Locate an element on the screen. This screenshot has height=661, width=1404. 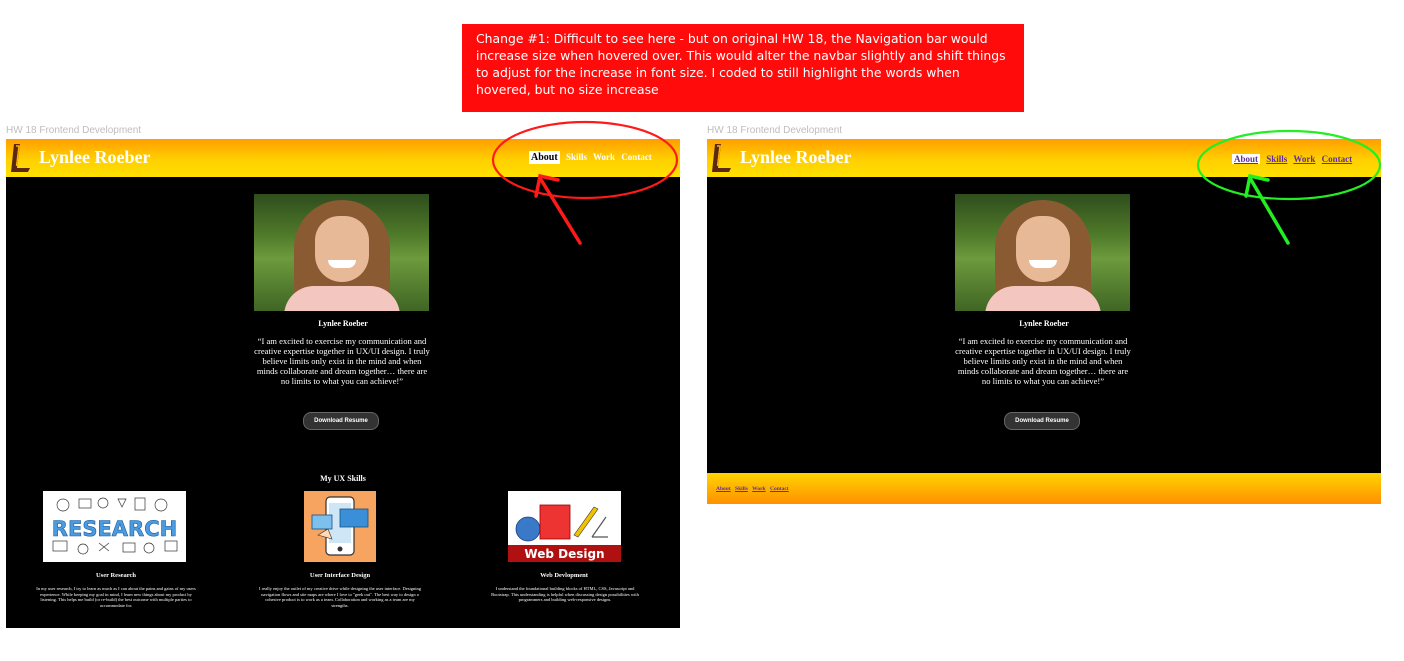
footer-work-link: Work is located at coordinates (758, 489).